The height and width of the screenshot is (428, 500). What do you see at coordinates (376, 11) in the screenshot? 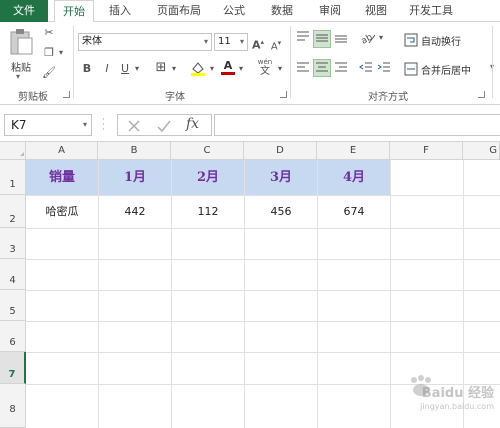
I see `tab-view: 视图` at bounding box center [376, 11].